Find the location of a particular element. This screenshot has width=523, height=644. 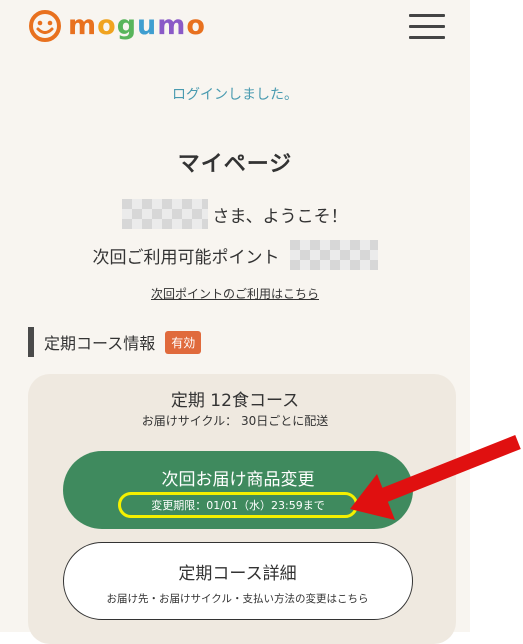

section-title: 定期コース情報 is located at coordinates (100, 343).